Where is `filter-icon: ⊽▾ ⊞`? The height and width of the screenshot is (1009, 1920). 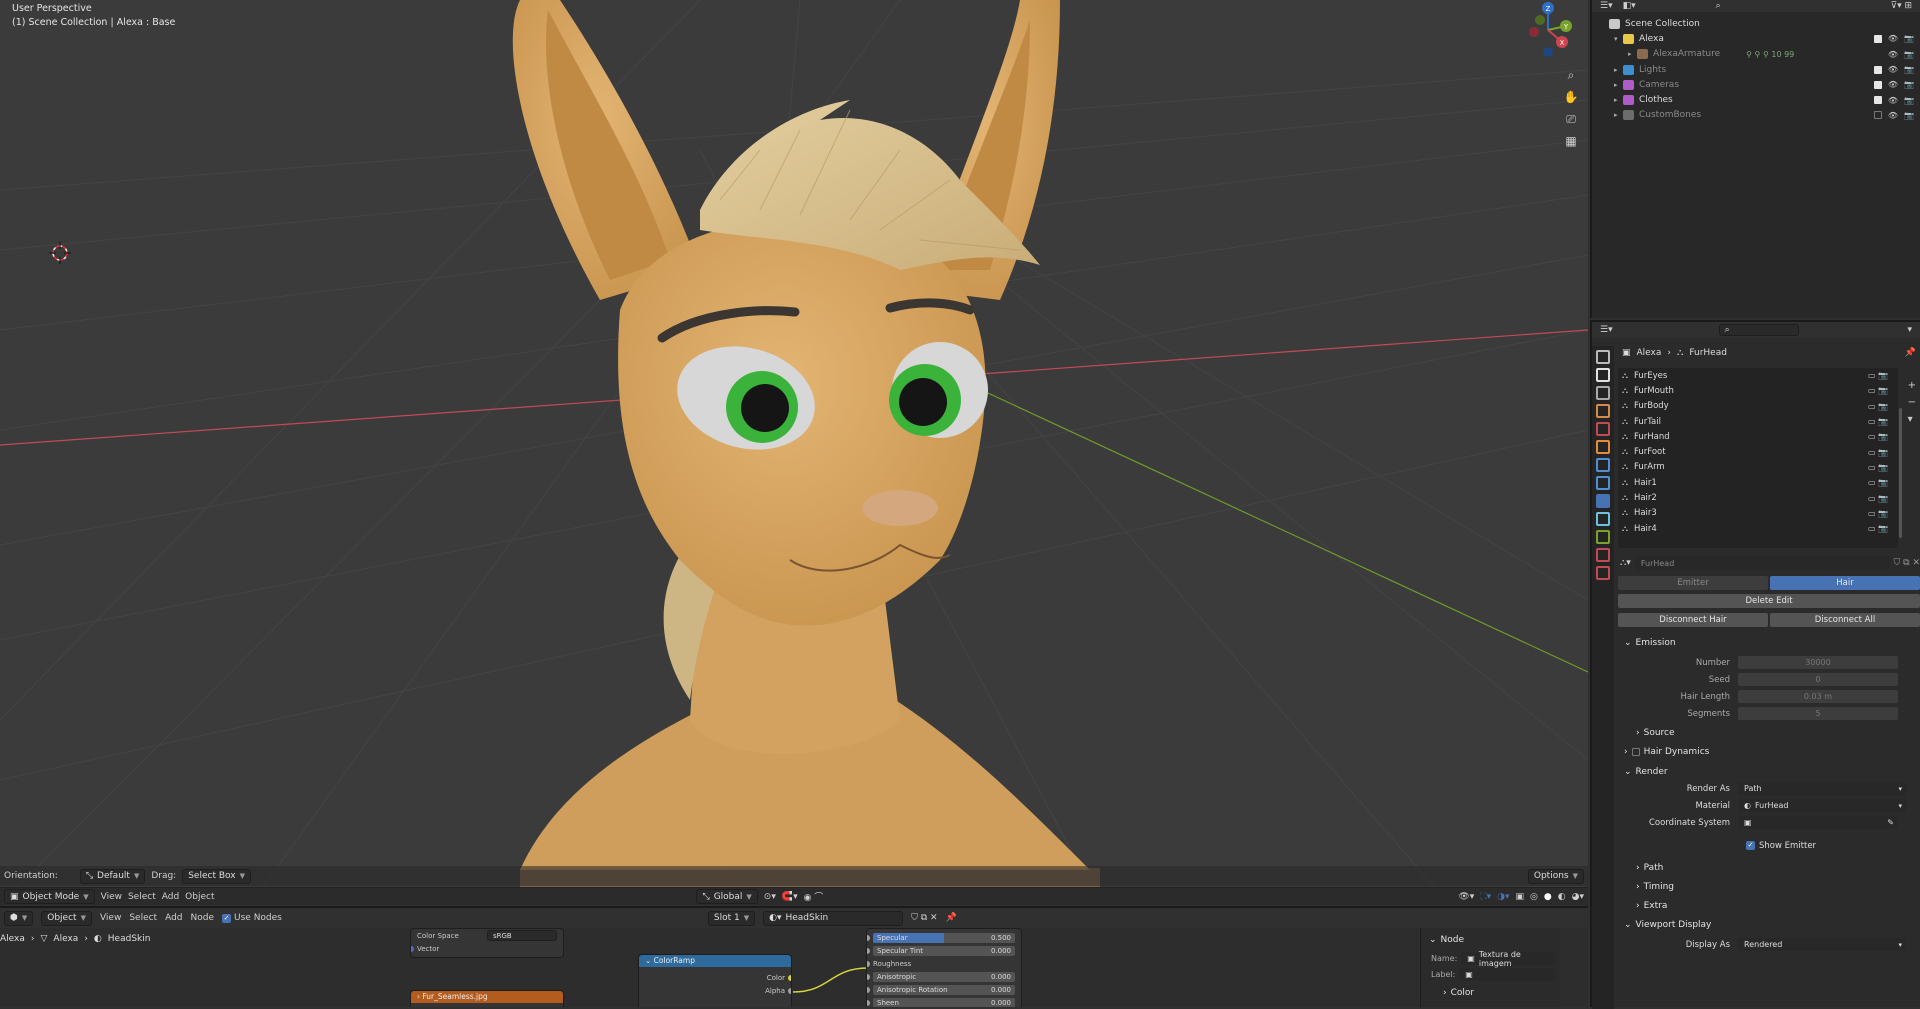 filter-icon: ⊽▾ ⊞ is located at coordinates (1901, 6).